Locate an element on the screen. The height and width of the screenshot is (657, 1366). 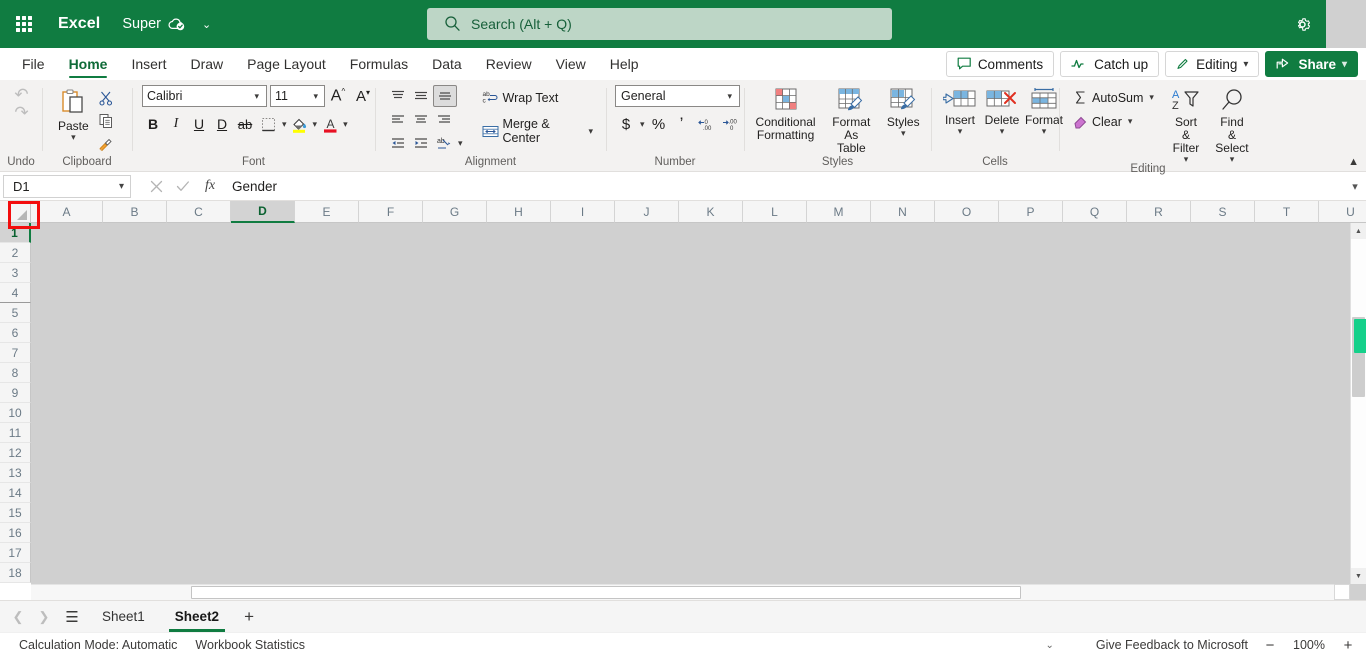
cut-button is located at coordinates (106, 98).